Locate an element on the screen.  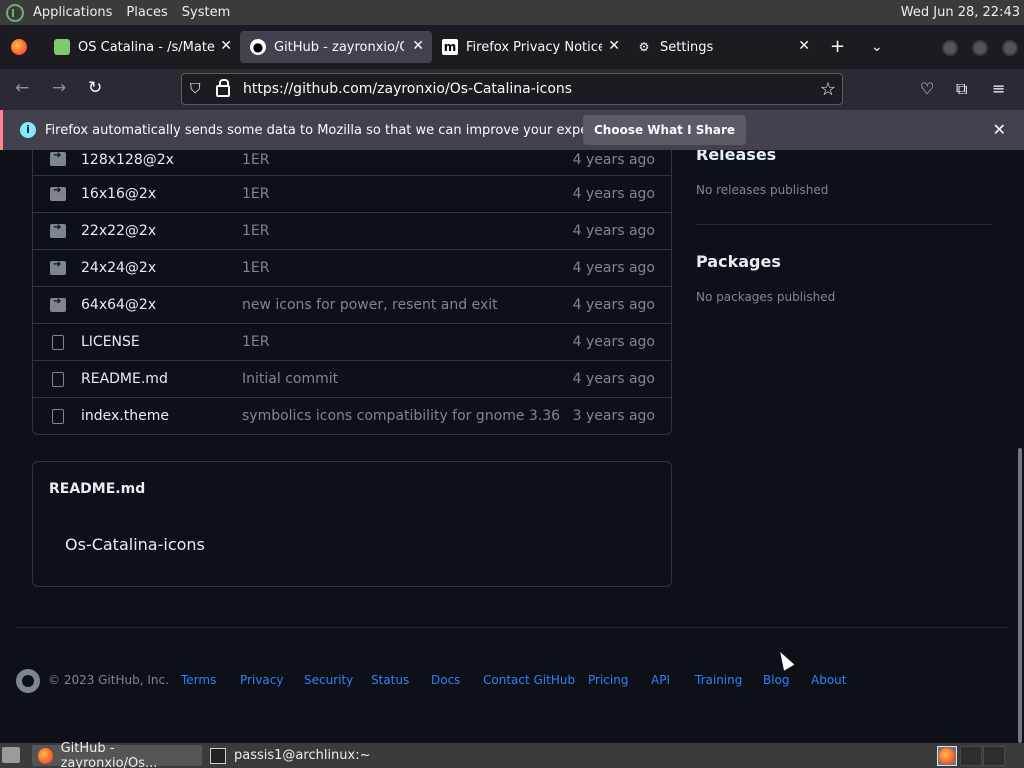
window-close-icon is located at coordinates (1010, 48).